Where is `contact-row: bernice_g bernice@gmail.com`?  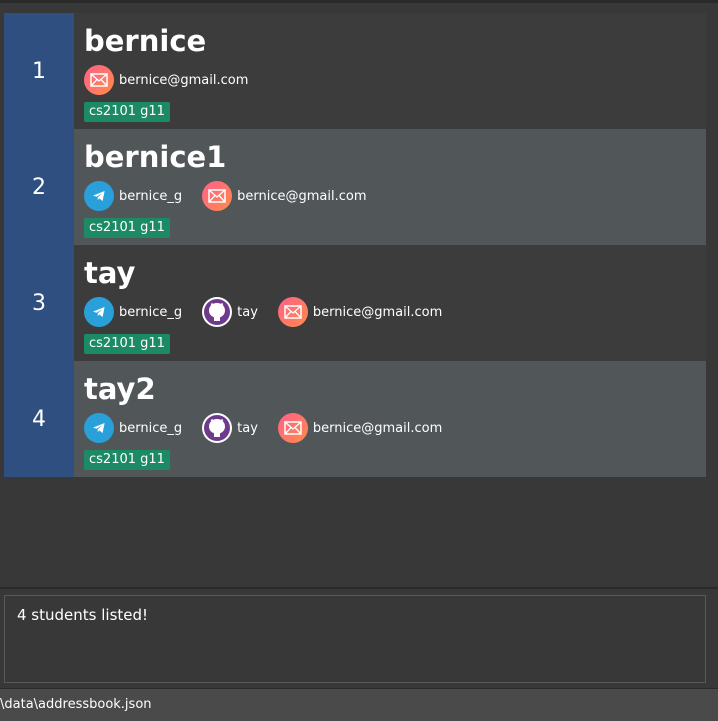
contact-row: bernice_g bernice@gmail.com is located at coordinates (235, 196).